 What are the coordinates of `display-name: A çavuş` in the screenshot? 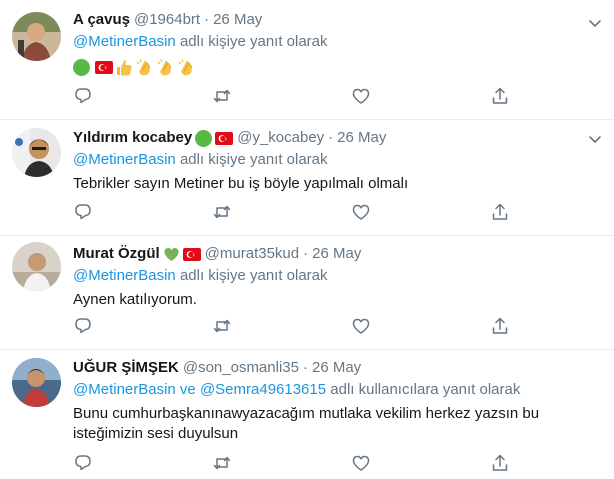 It's located at (101, 20).